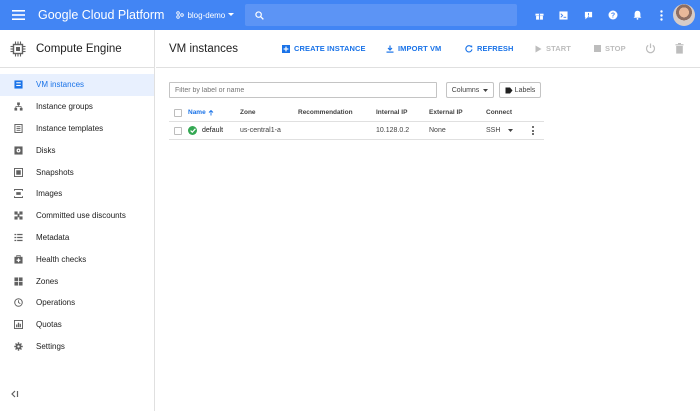  Describe the element at coordinates (18, 106) in the screenshot. I see `instance-groups-icon` at that location.